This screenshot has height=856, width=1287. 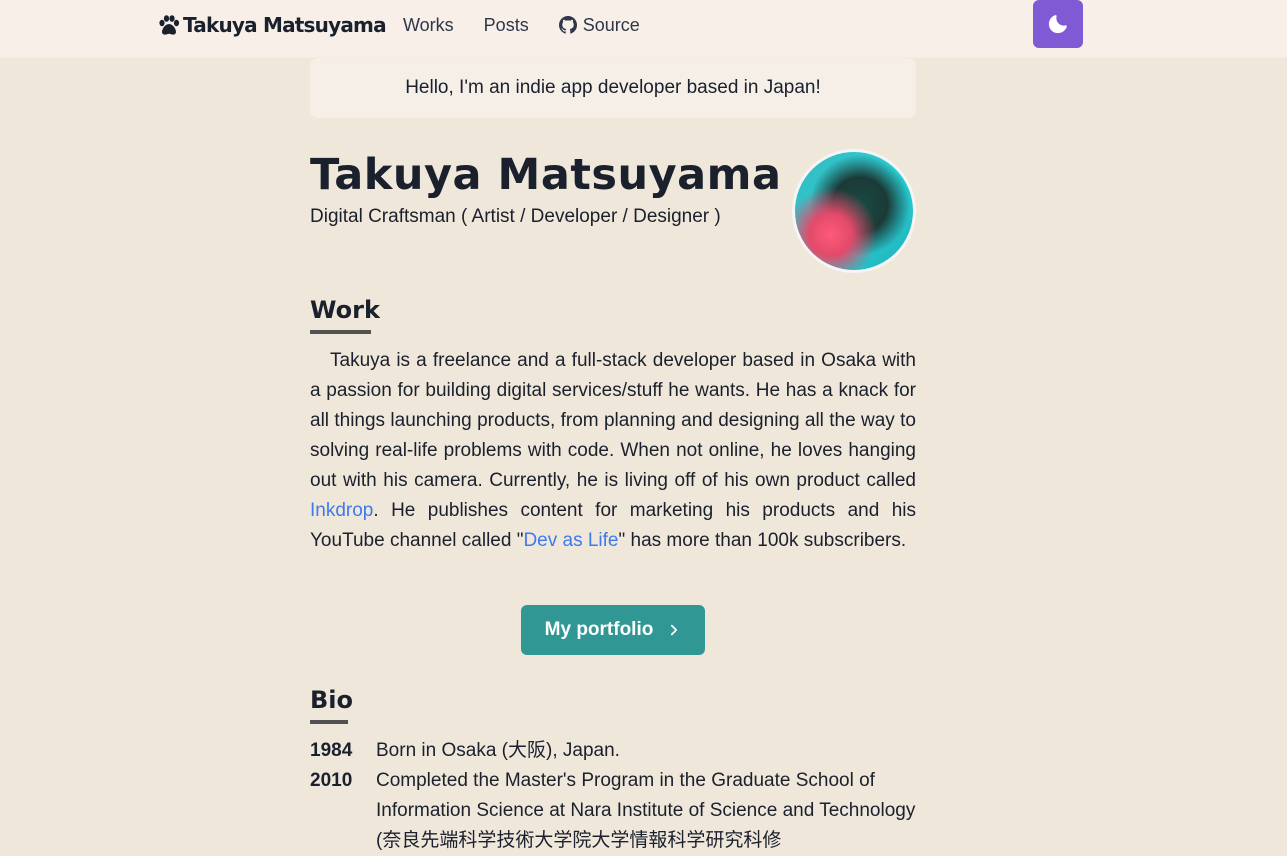 I want to click on theme-toggle-button, so click(x=1058, y=24).